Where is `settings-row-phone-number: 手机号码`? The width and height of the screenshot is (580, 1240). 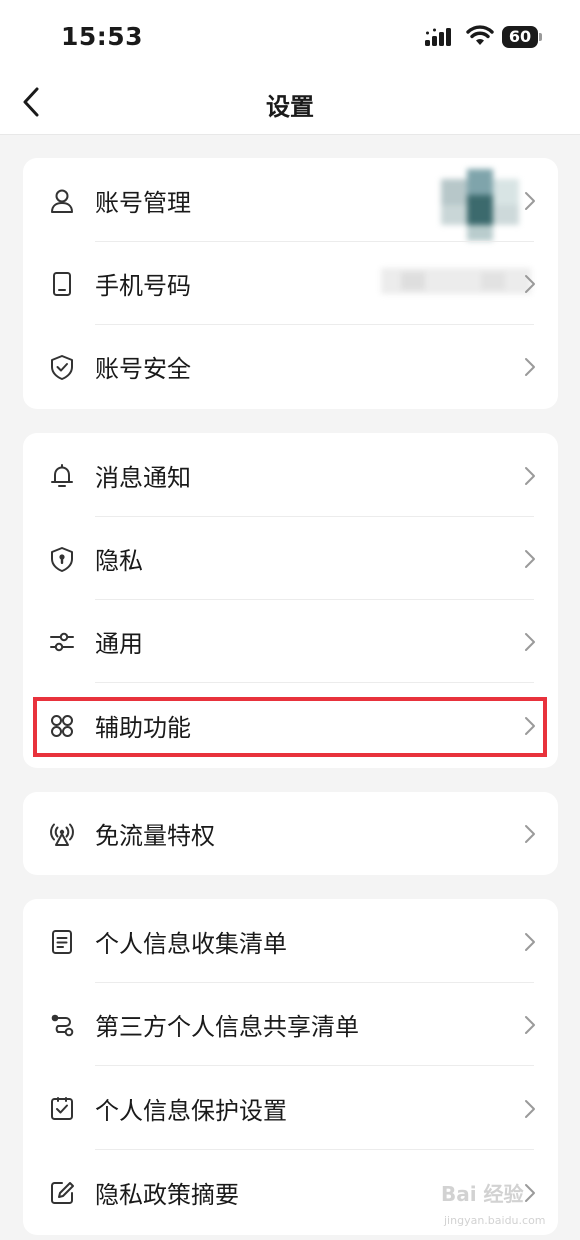
settings-row-phone-number: 手机号码 is located at coordinates (290, 283).